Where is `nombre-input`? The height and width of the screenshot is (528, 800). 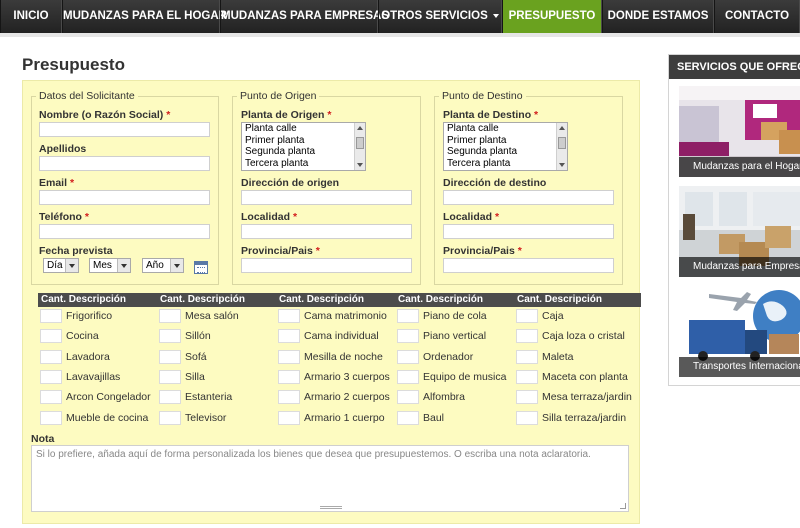 nombre-input is located at coordinates (124, 129).